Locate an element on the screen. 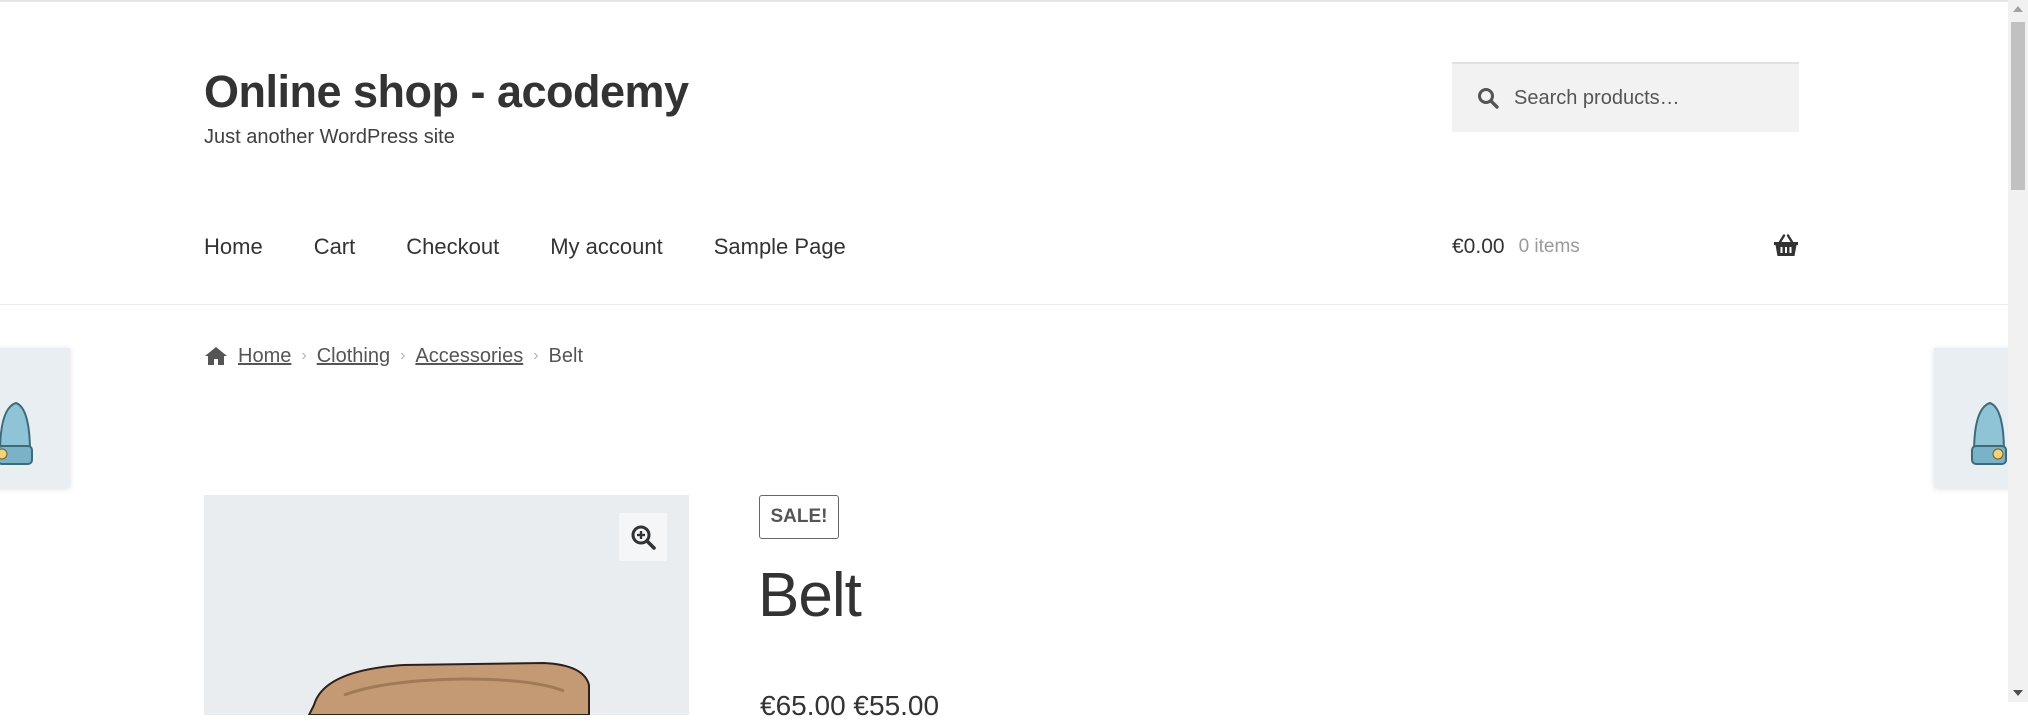  nav-item-sample-page: Sample Page is located at coordinates (780, 247).